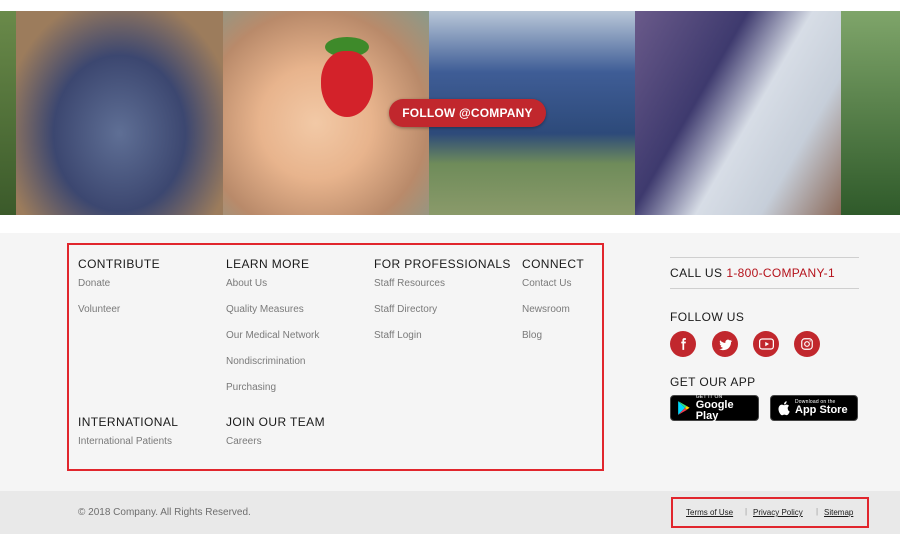 The height and width of the screenshot is (534, 900). I want to click on link-volunteer: Volunteer, so click(99, 309).